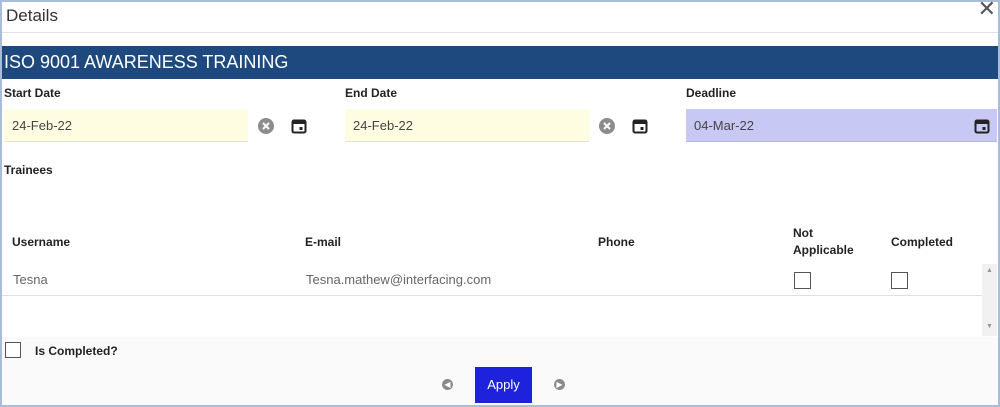  What do you see at coordinates (987, 10) in the screenshot?
I see `close-icon: ✕` at bounding box center [987, 10].